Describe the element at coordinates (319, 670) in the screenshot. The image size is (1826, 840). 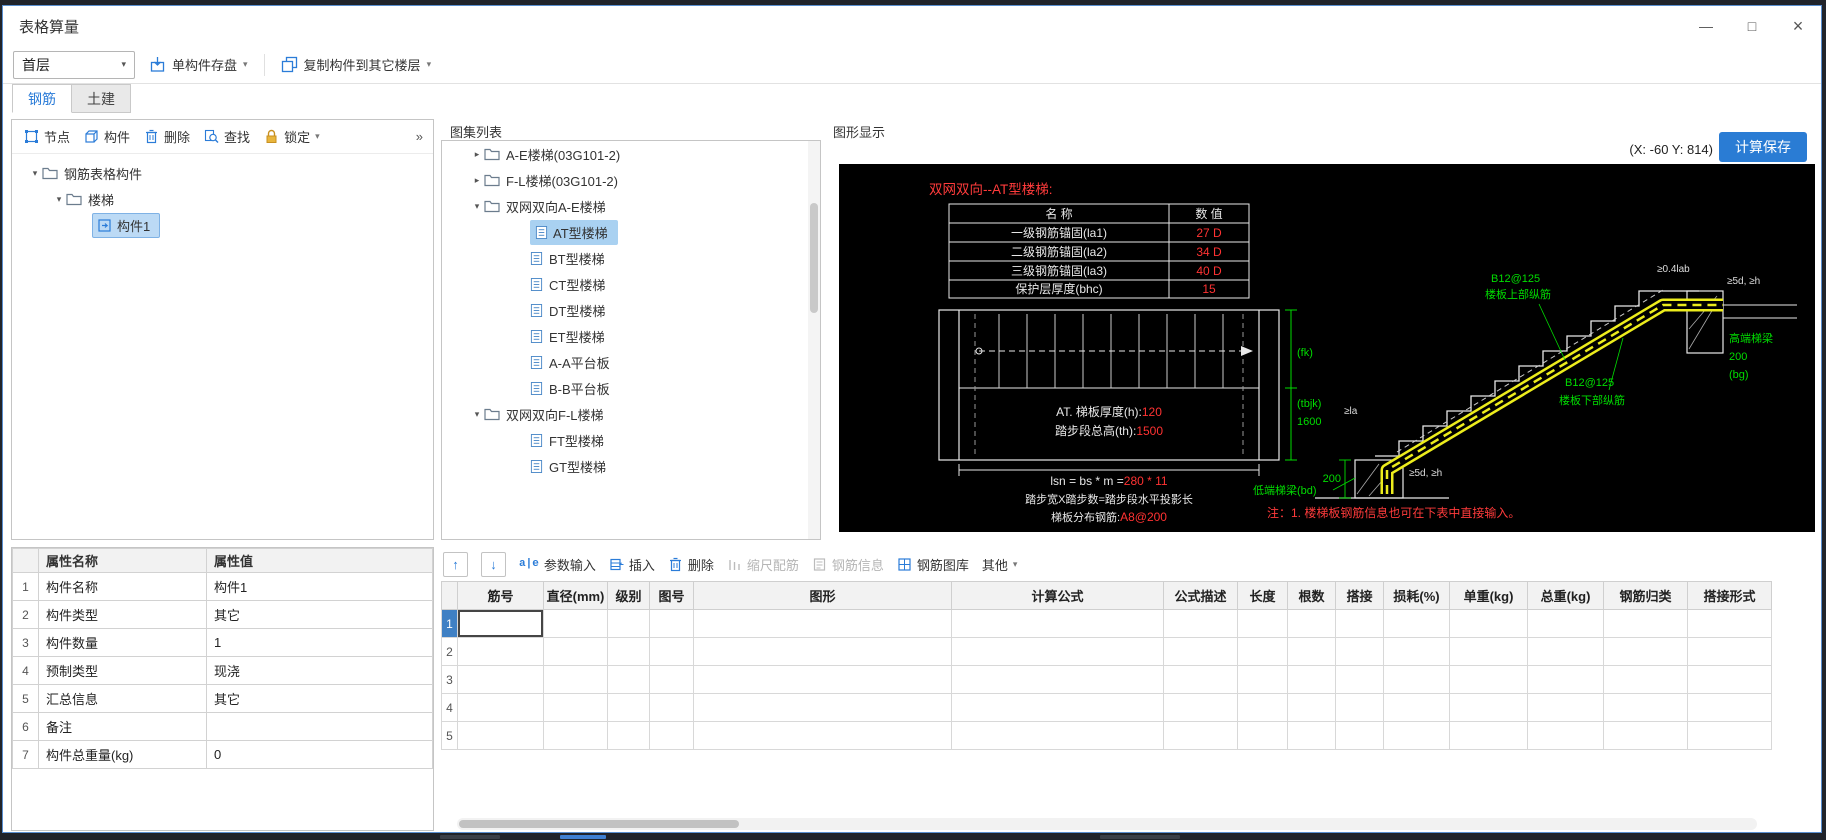
I see `property-value: 现浇` at that location.